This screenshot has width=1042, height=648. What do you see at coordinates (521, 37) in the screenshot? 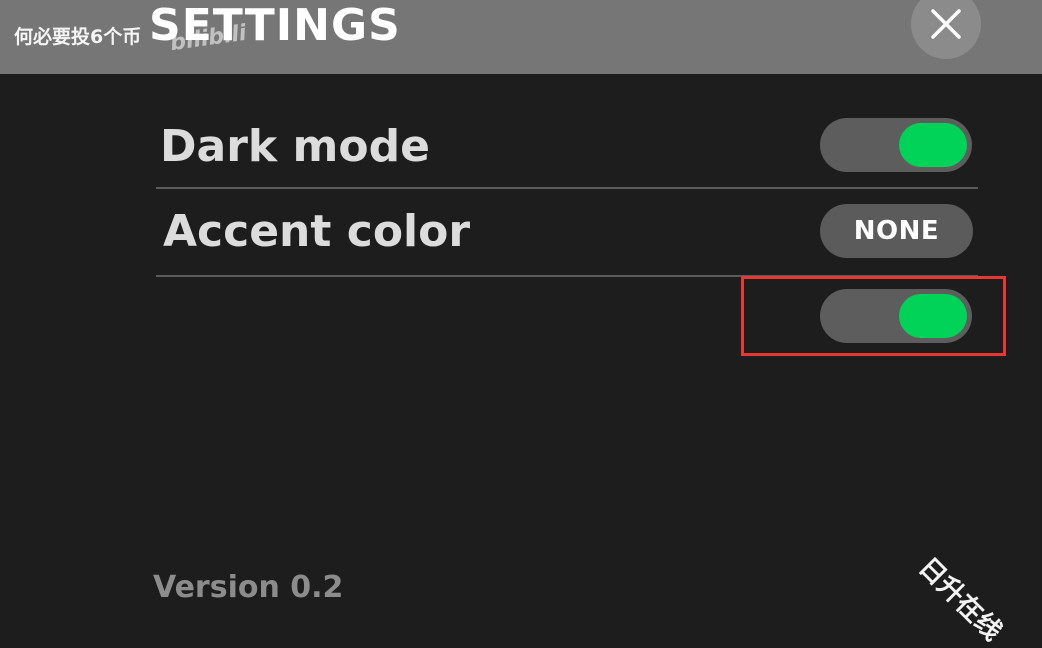
I see `header-bar: SETTINGS 何必要投6个币 bilibili` at bounding box center [521, 37].